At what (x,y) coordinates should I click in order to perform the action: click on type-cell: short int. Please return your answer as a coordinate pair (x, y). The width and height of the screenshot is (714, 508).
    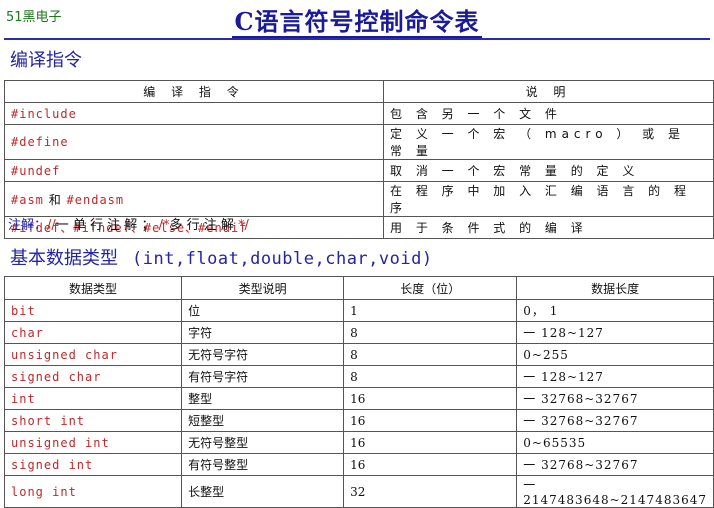
    Looking at the image, I should click on (93, 420).